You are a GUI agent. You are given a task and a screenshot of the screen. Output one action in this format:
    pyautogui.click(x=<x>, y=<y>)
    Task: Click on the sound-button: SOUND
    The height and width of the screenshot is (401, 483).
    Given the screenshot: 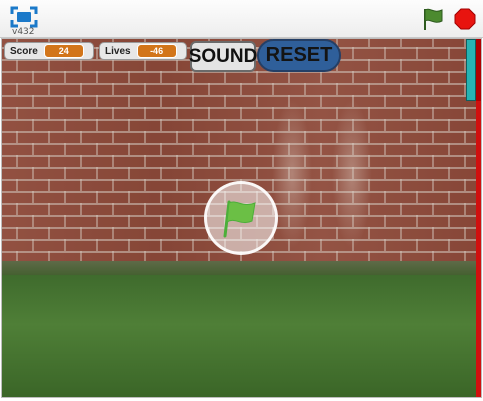 What is the action you would take?
    pyautogui.click(x=223, y=56)
    